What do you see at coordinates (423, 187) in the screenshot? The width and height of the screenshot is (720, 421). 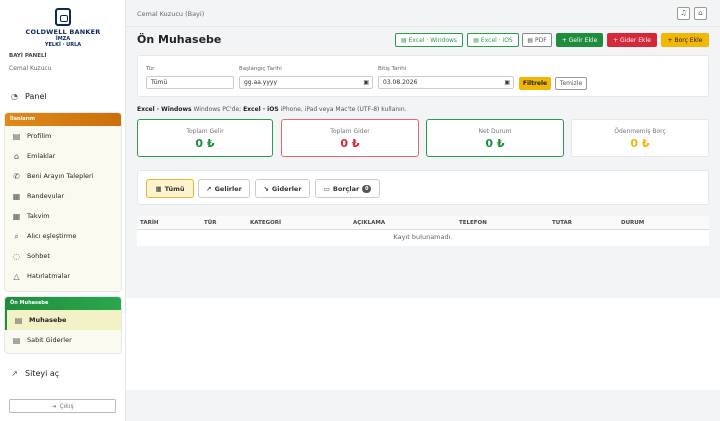 I see `tabs-card: ▦ Tümü ↗ Gelirler ↘ Giderler ▭ Borçlar 0` at bounding box center [423, 187].